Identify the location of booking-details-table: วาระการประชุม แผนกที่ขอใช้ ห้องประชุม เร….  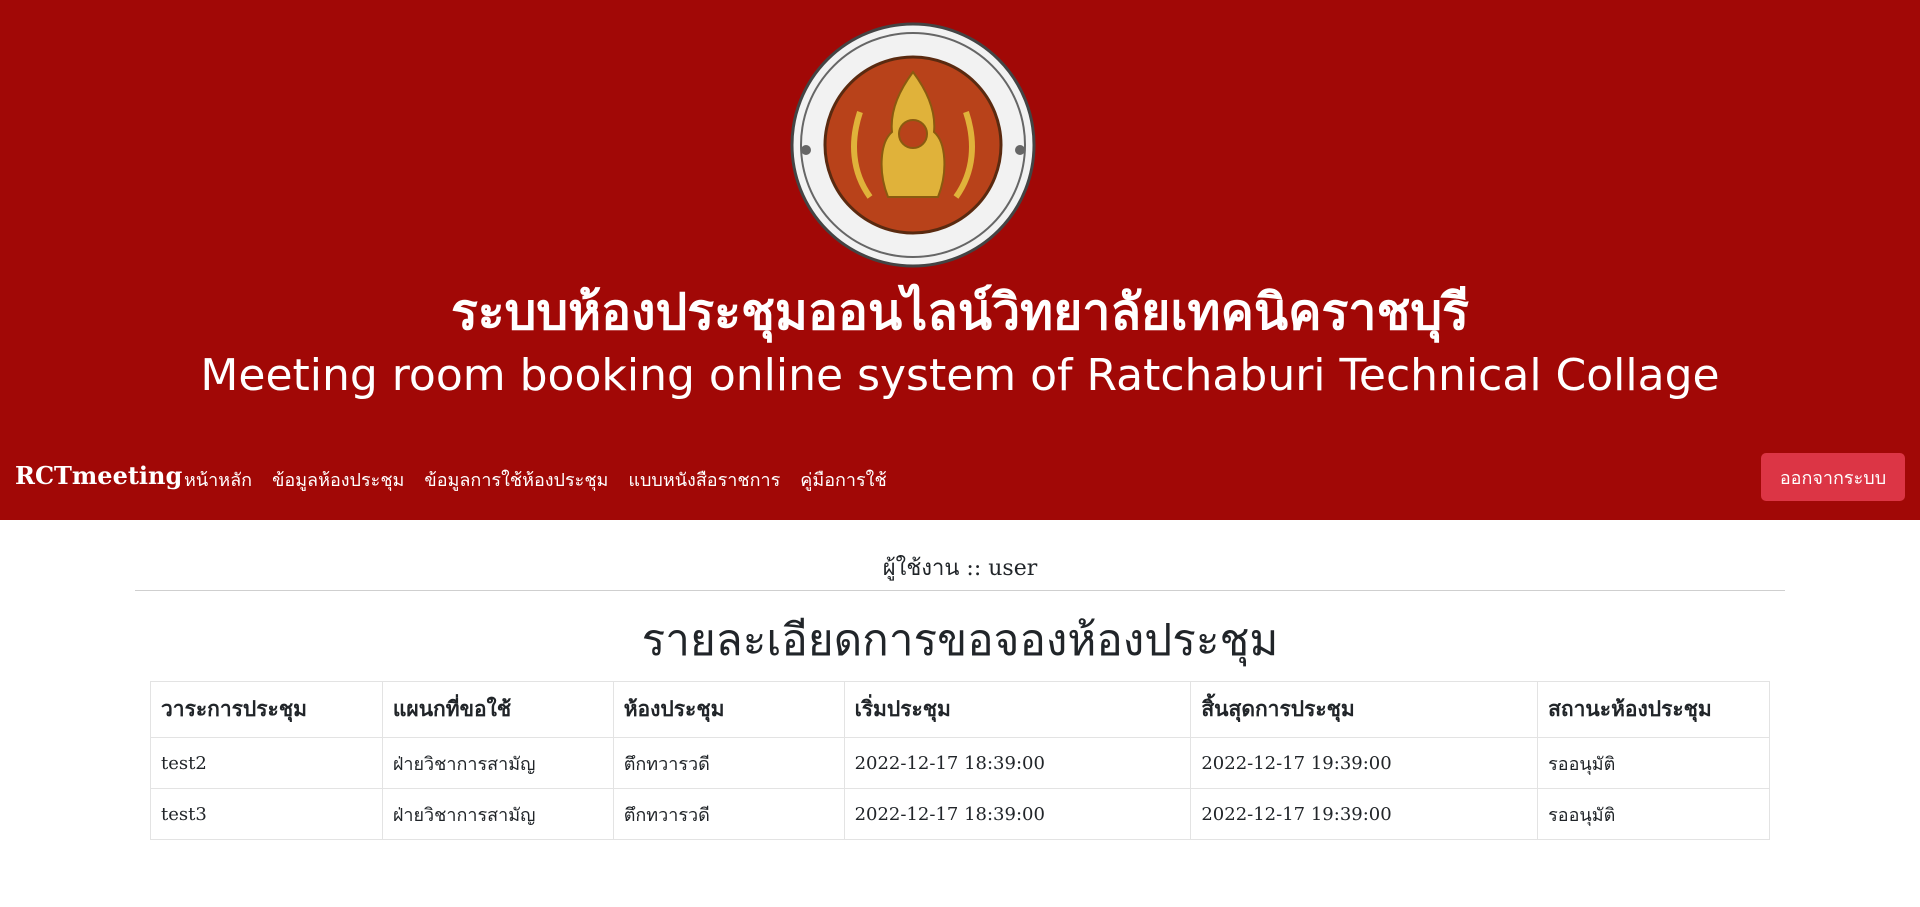
(960, 760).